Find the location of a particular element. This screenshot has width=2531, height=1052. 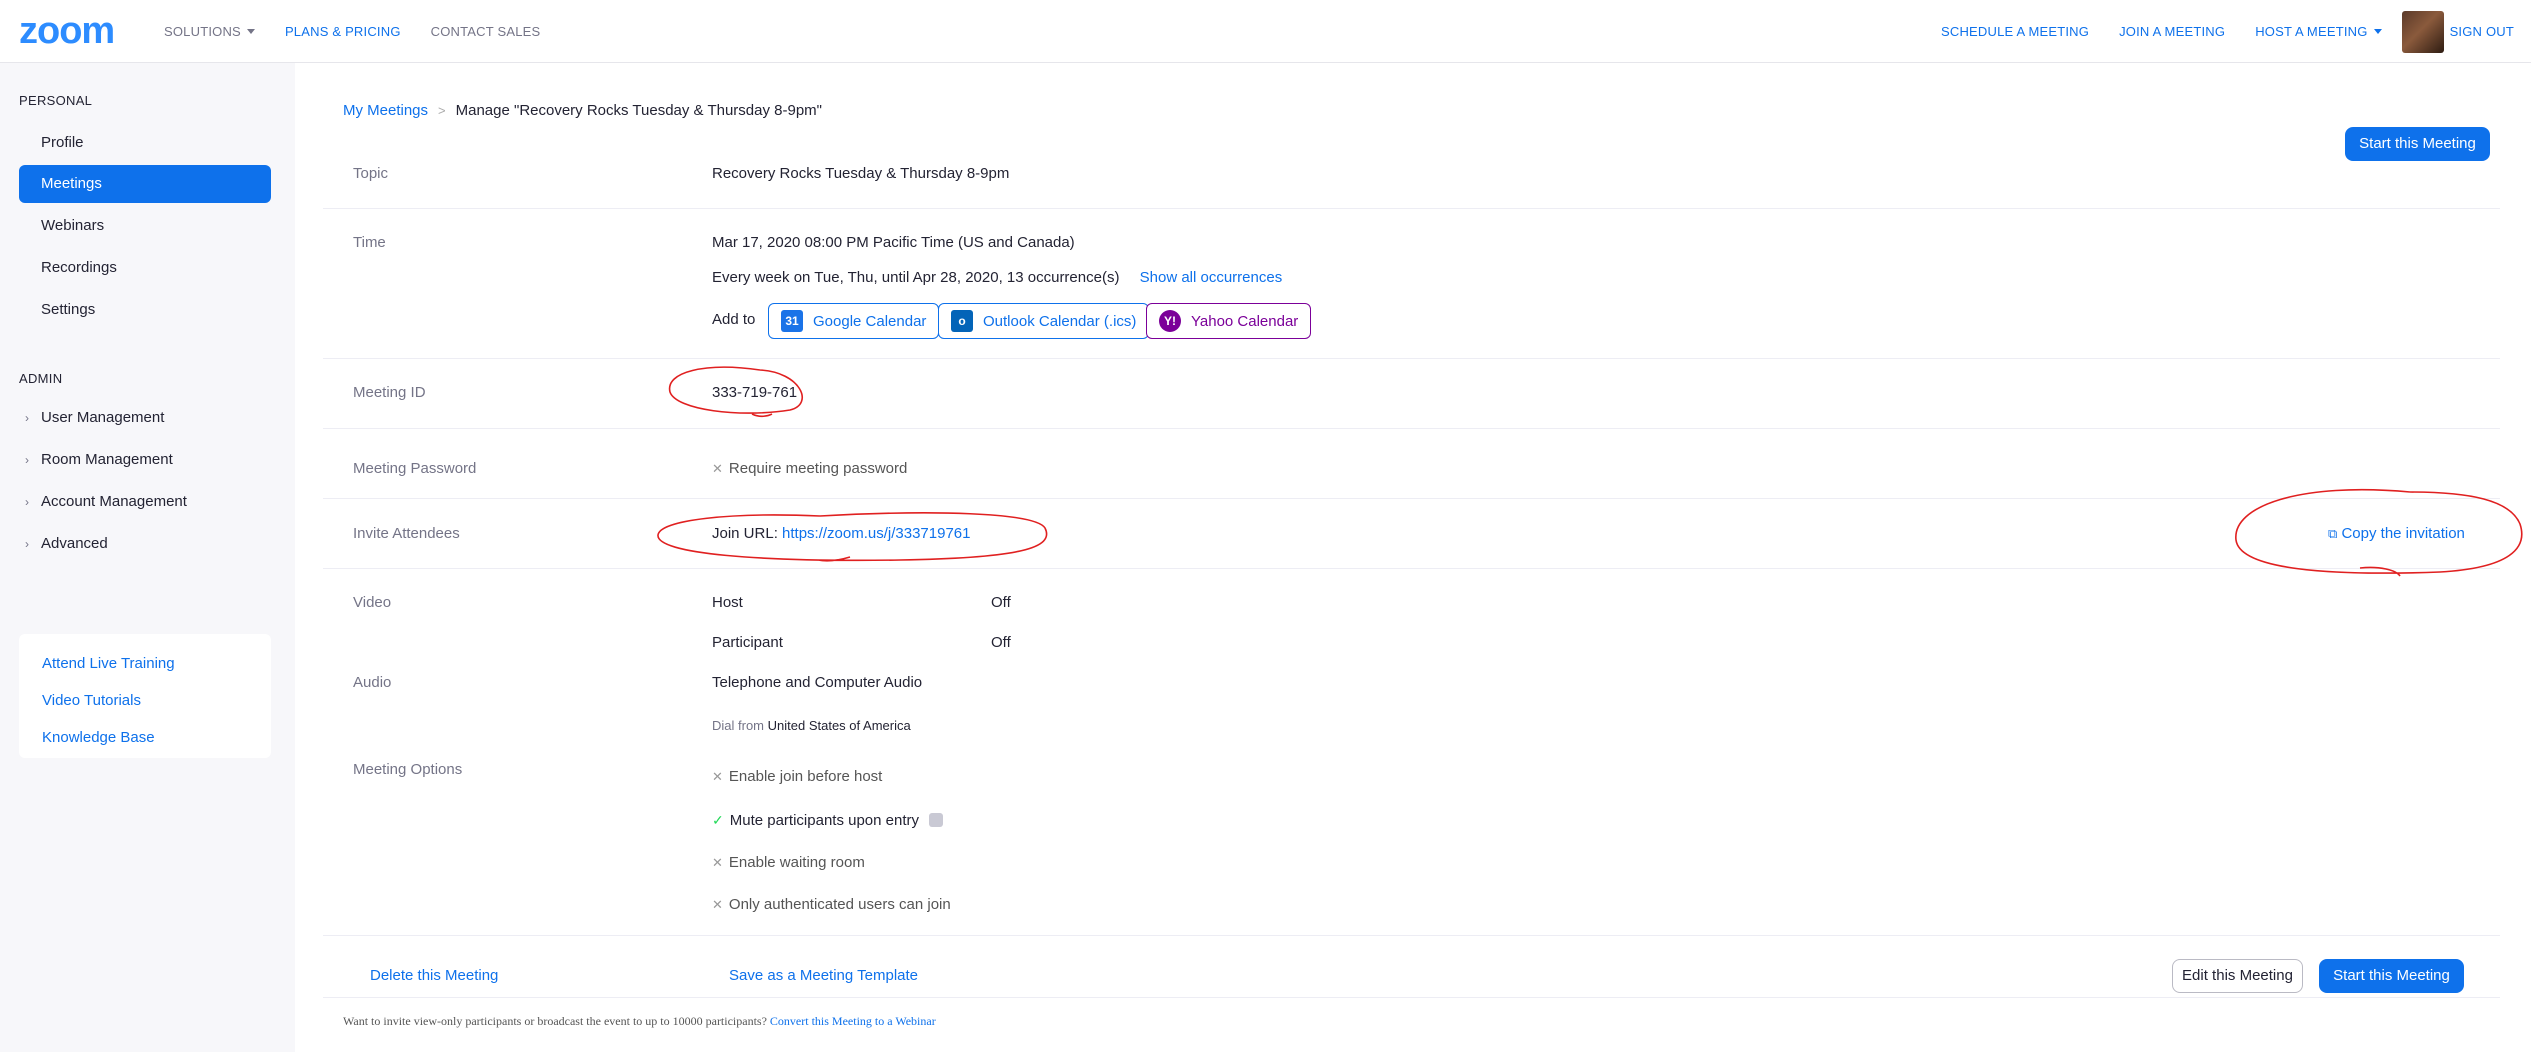

sidebar-item-label: Account Management is located at coordinates (114, 501).